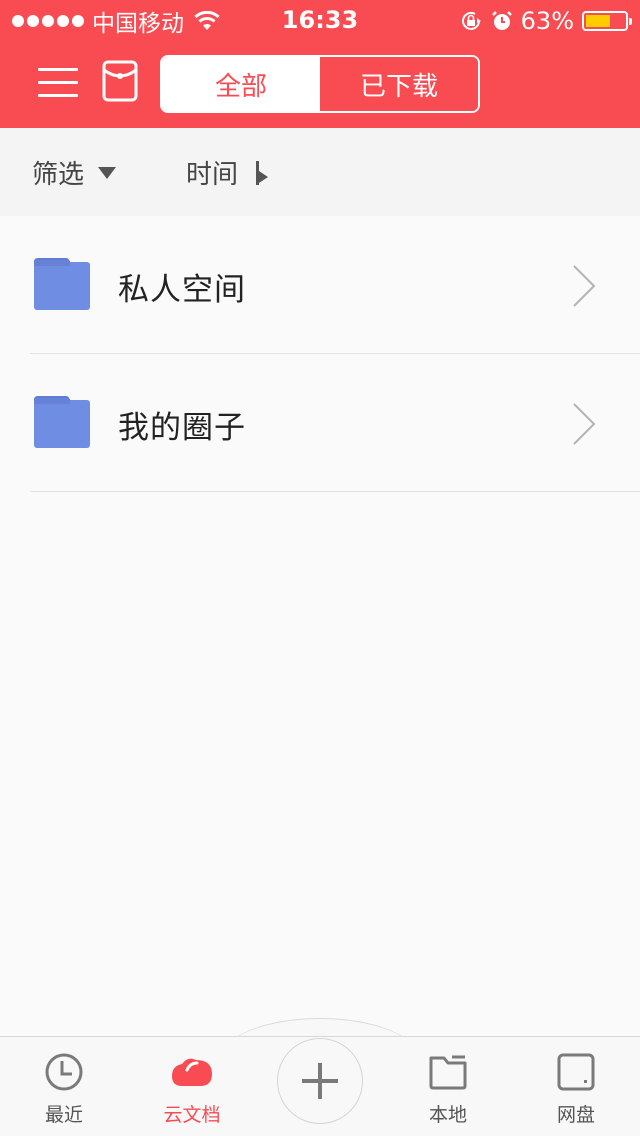  I want to click on folder-outline-icon, so click(448, 1072).